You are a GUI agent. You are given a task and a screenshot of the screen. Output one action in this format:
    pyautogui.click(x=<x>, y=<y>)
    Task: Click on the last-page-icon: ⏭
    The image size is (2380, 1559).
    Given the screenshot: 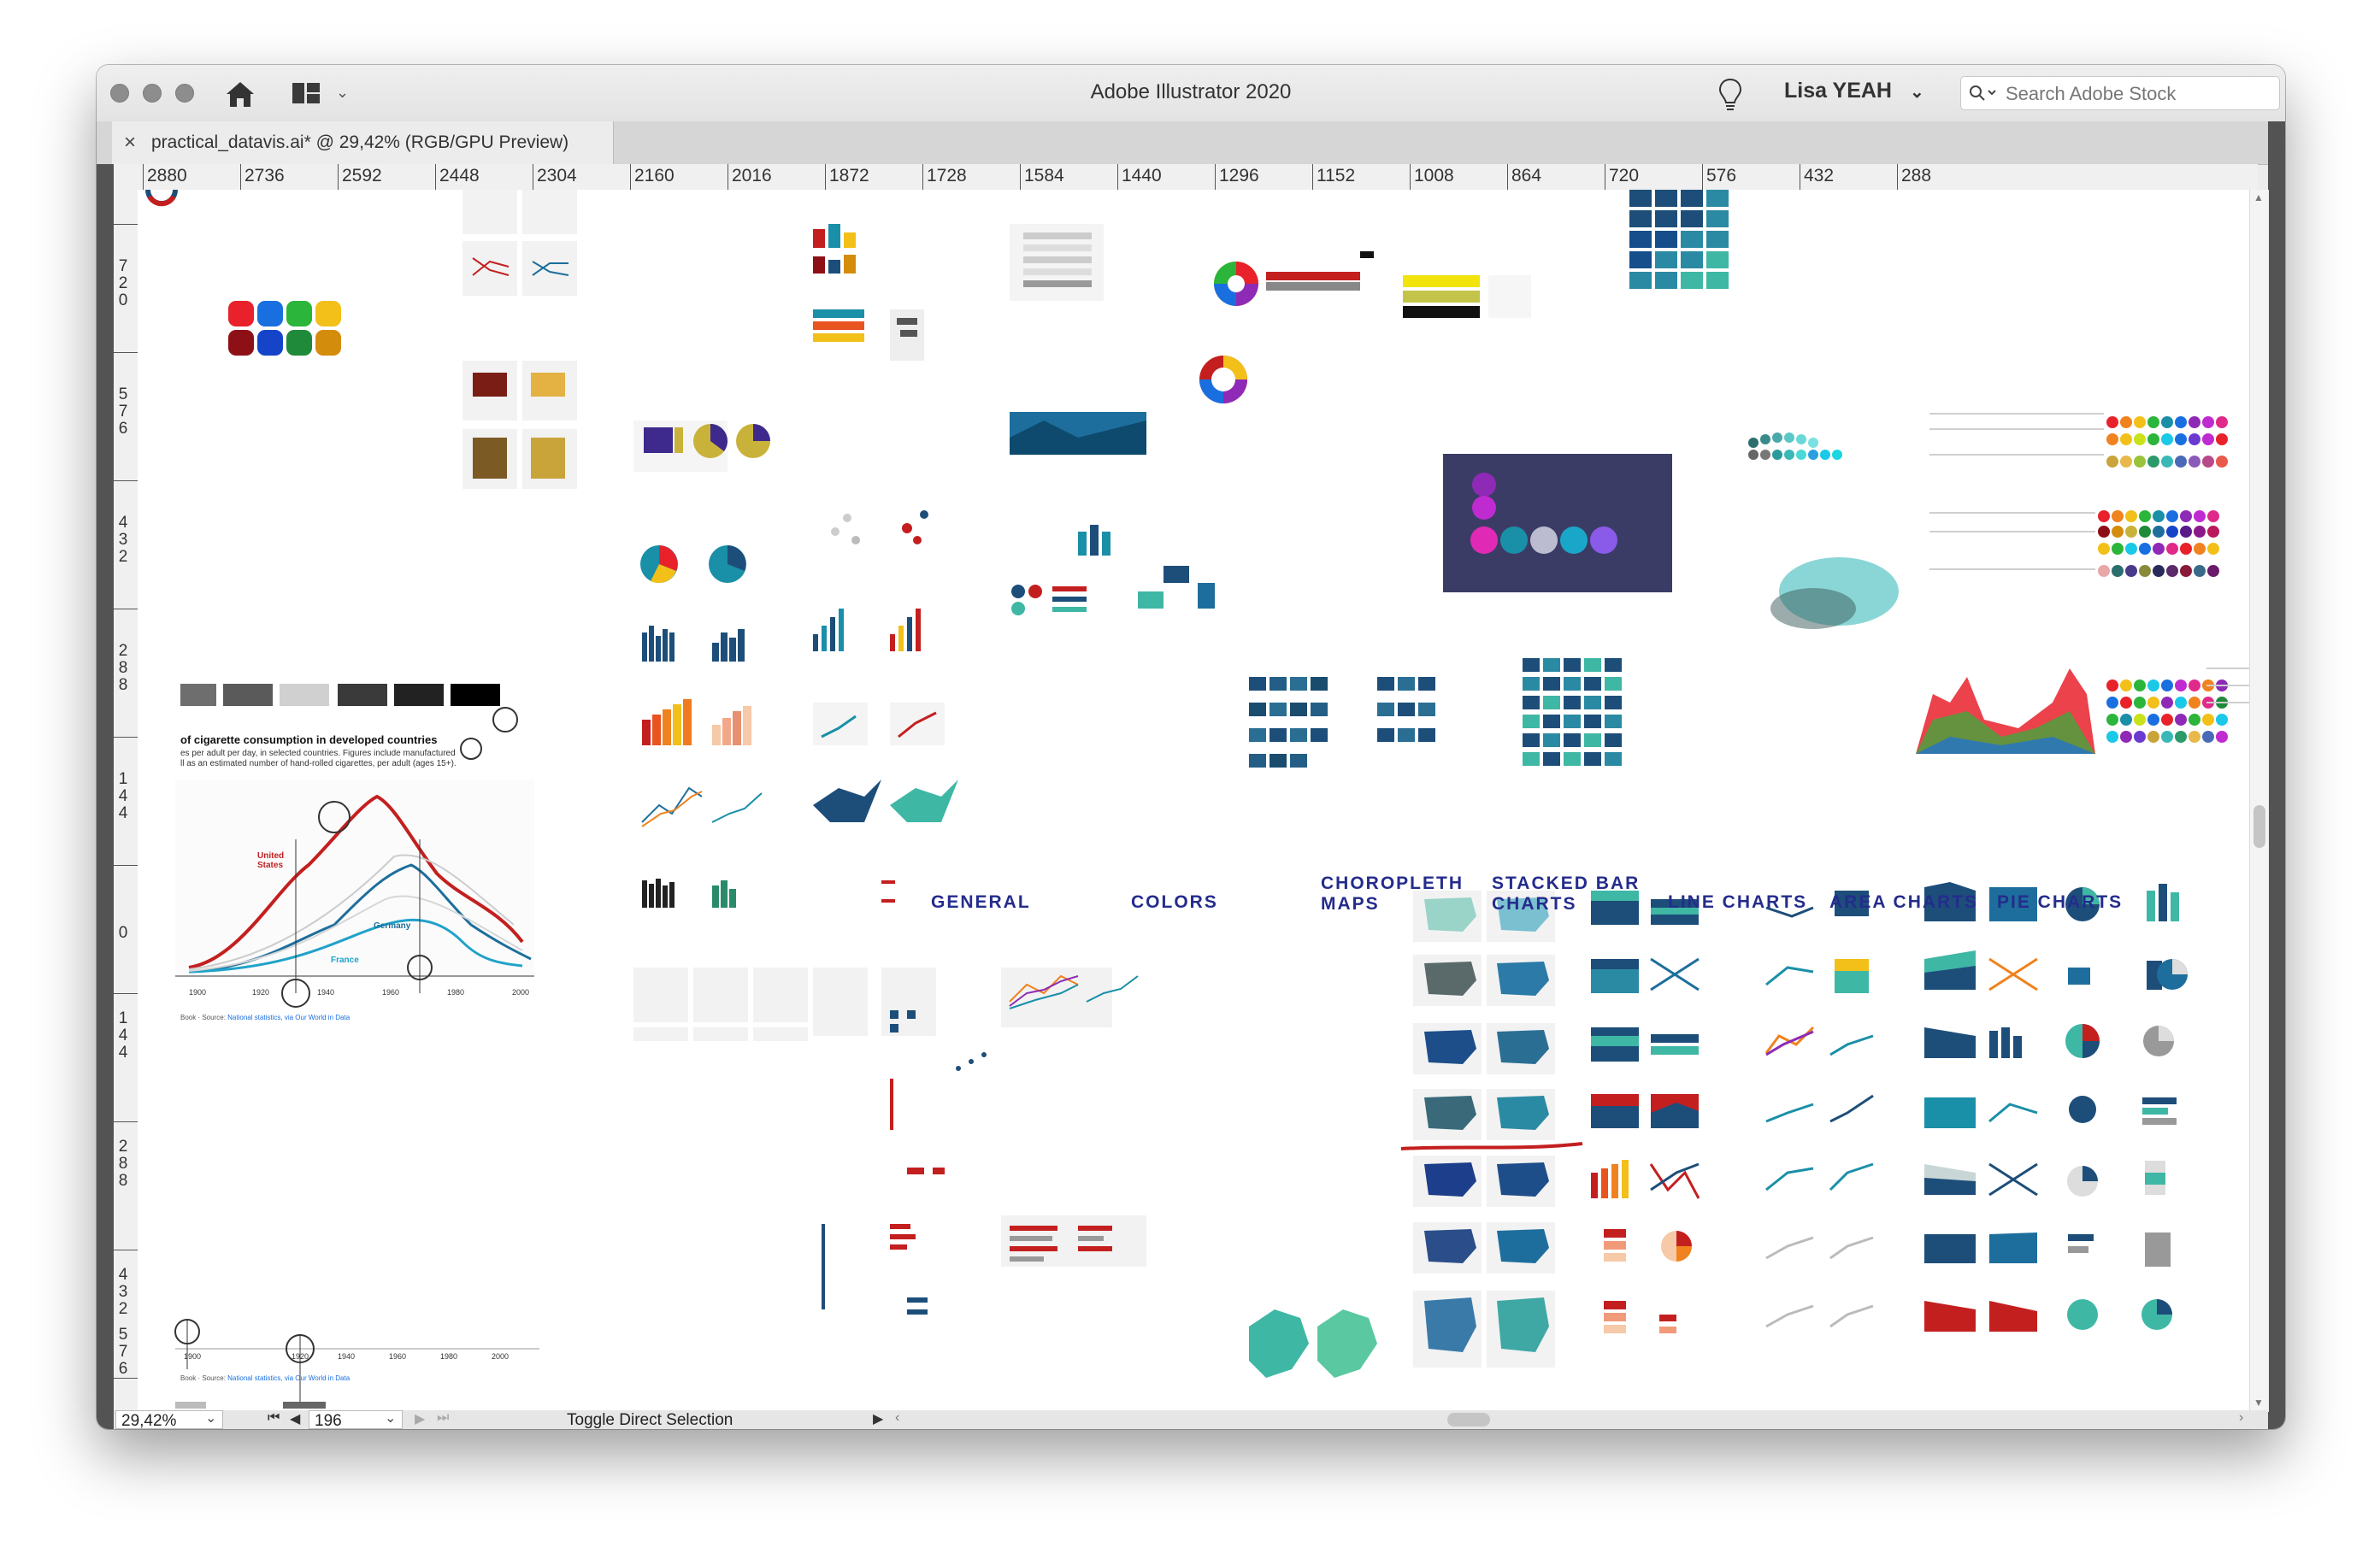 What is the action you would take?
    pyautogui.click(x=443, y=1418)
    